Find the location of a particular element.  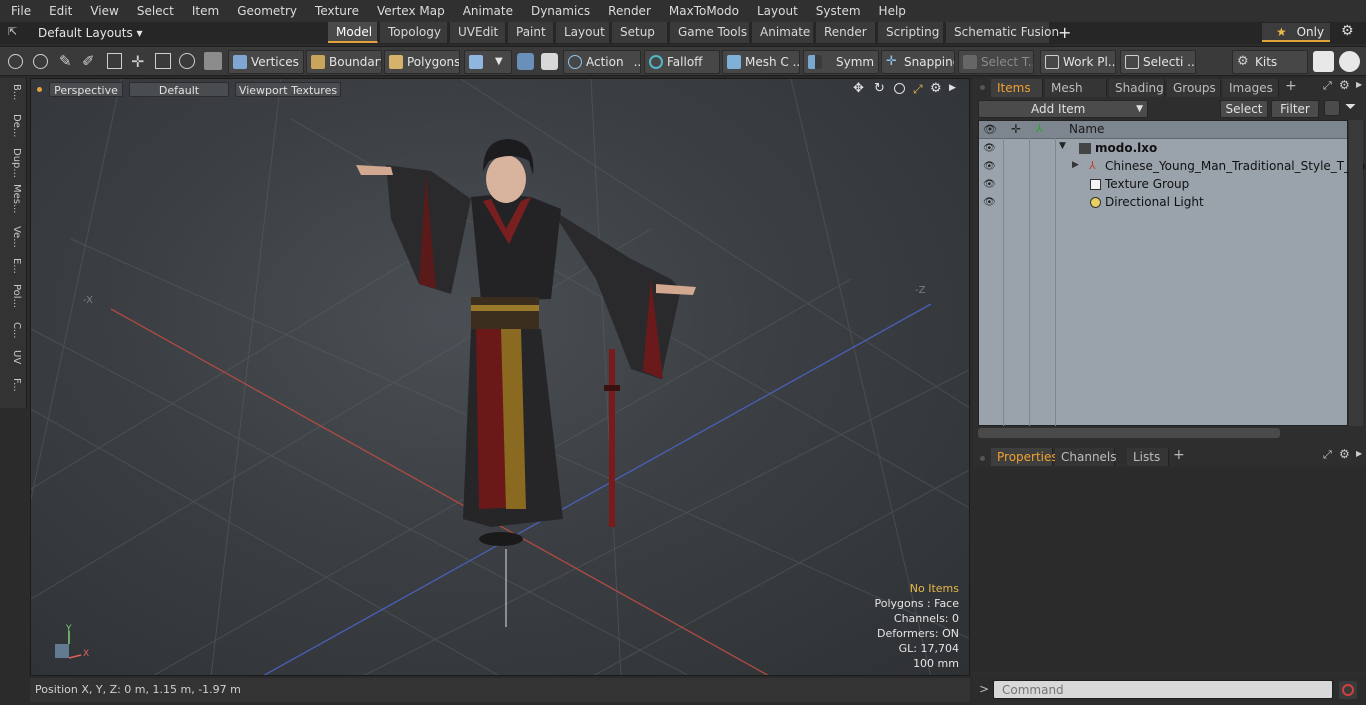

maximize-icon: ⤢ is located at coordinates (918, 89).